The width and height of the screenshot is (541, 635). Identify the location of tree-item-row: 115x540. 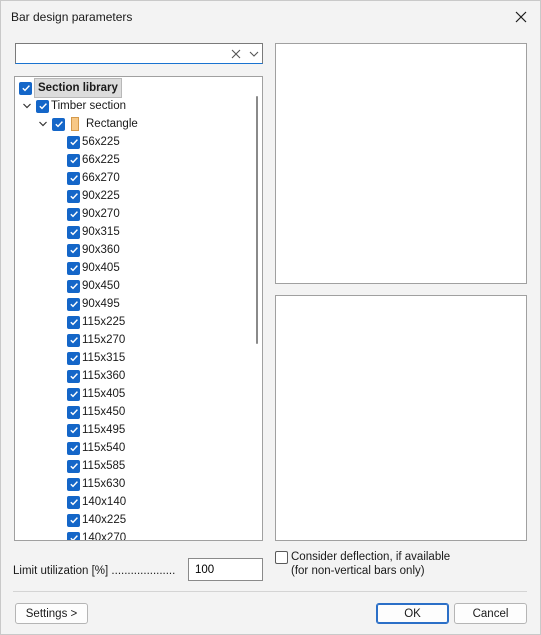
(96, 448).